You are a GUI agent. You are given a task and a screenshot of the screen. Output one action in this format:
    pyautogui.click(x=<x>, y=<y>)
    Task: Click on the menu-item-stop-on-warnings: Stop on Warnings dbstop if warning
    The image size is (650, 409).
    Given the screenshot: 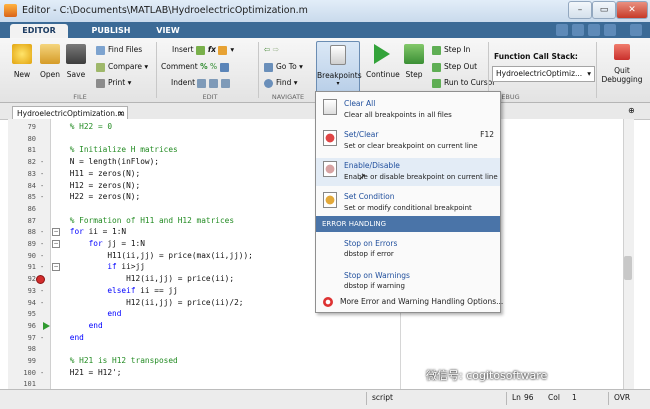 What is the action you would take?
    pyautogui.click(x=408, y=281)
    